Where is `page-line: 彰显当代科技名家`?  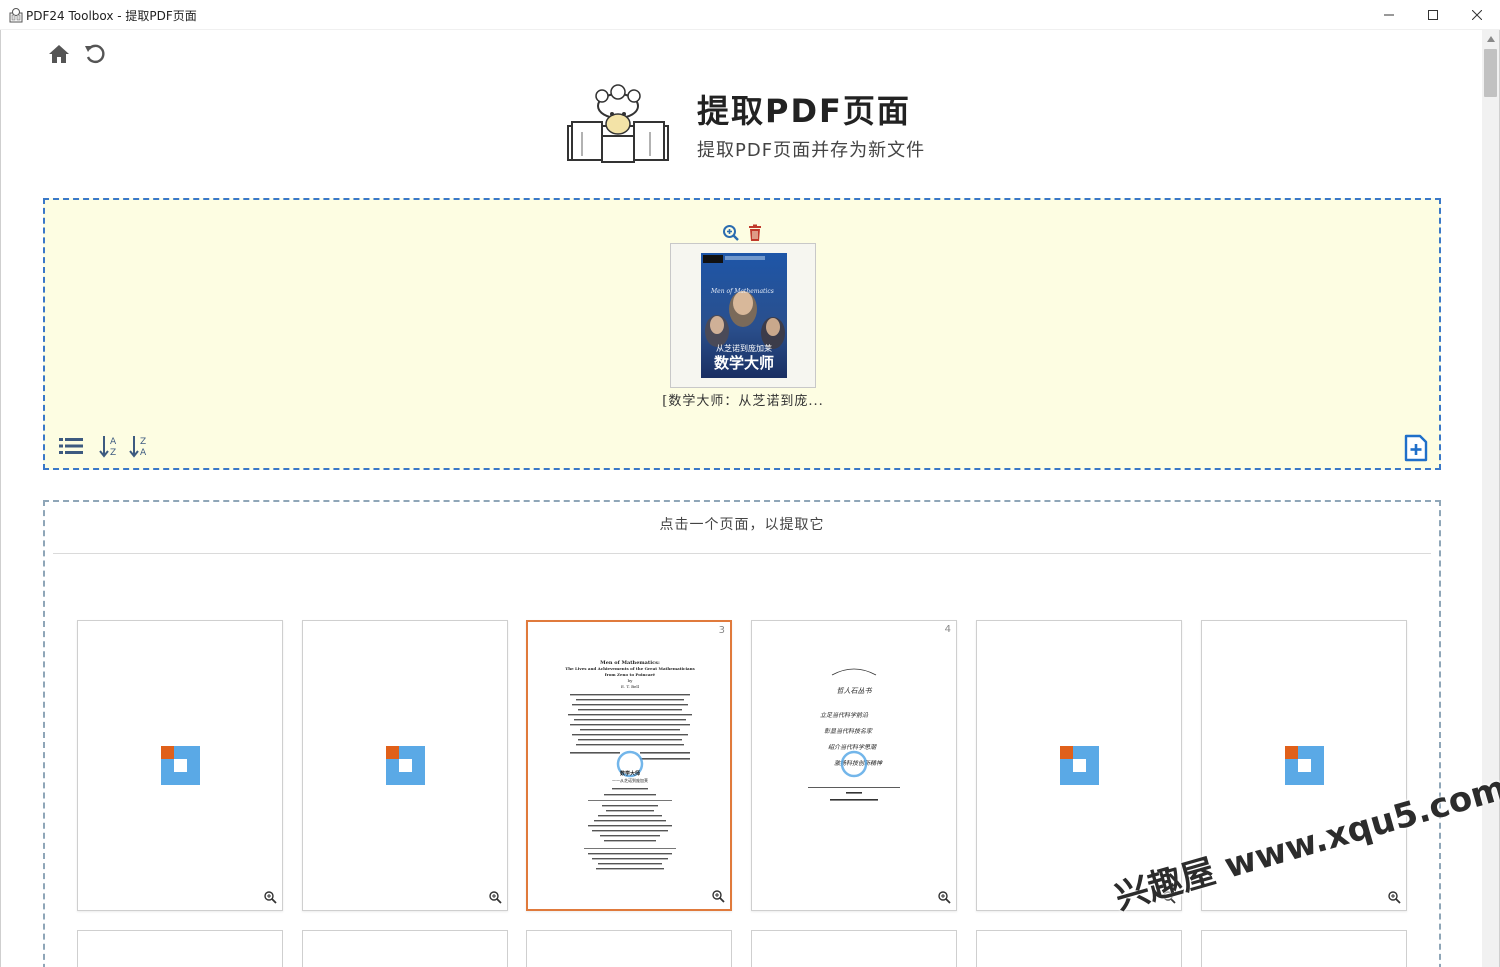 page-line: 彰显当代科技名家 is located at coordinates (848, 731).